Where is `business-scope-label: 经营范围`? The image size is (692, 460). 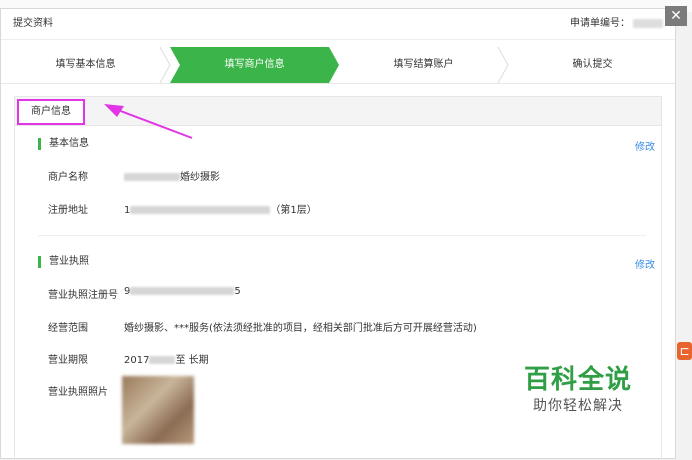 business-scope-label: 经营范围 is located at coordinates (68, 328).